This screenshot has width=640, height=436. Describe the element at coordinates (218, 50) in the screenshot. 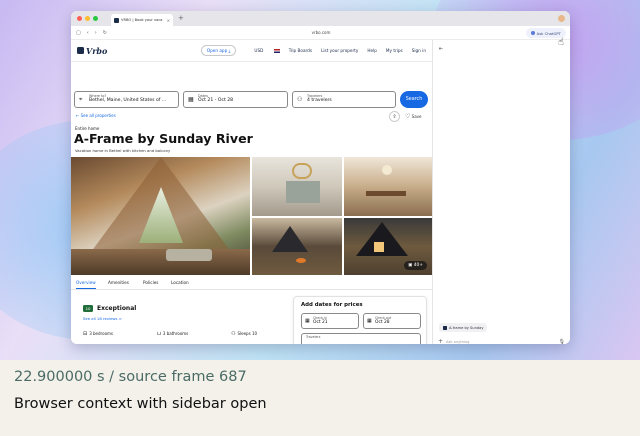

I see `open-app-button: Open app ⤓` at that location.